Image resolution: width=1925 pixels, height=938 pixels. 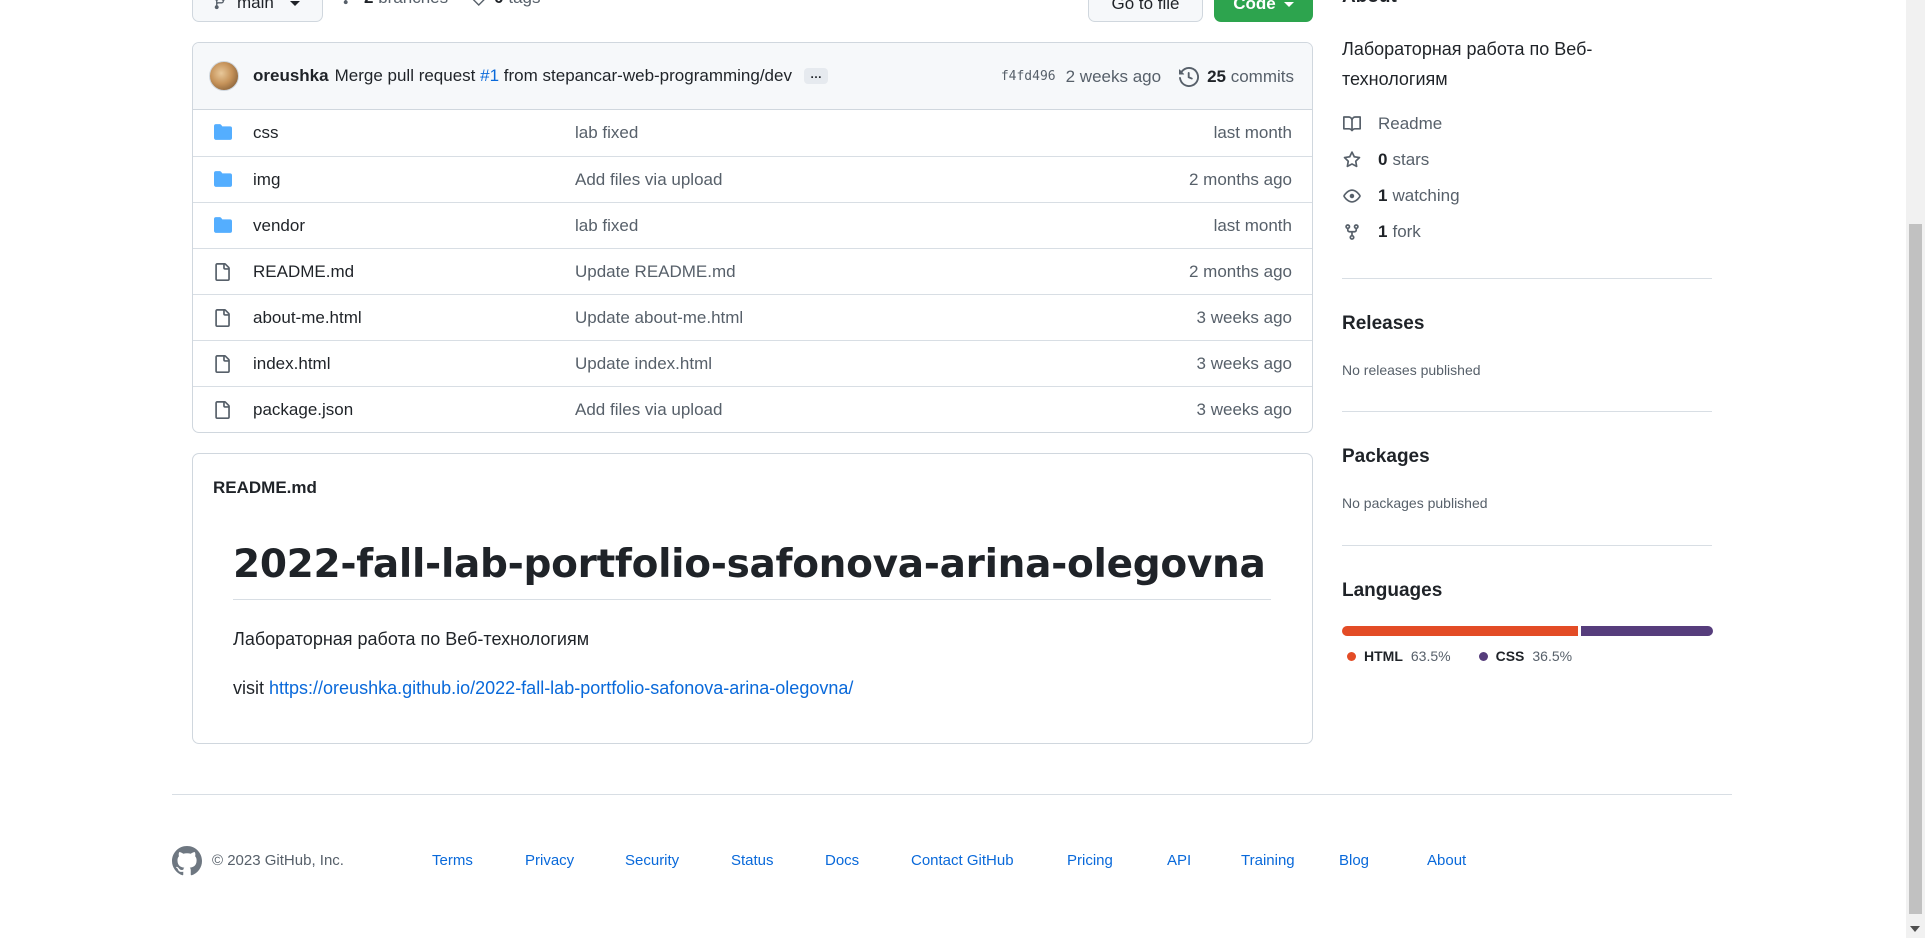 I want to click on file-commit-message: Update about-me.html, so click(x=659, y=318).